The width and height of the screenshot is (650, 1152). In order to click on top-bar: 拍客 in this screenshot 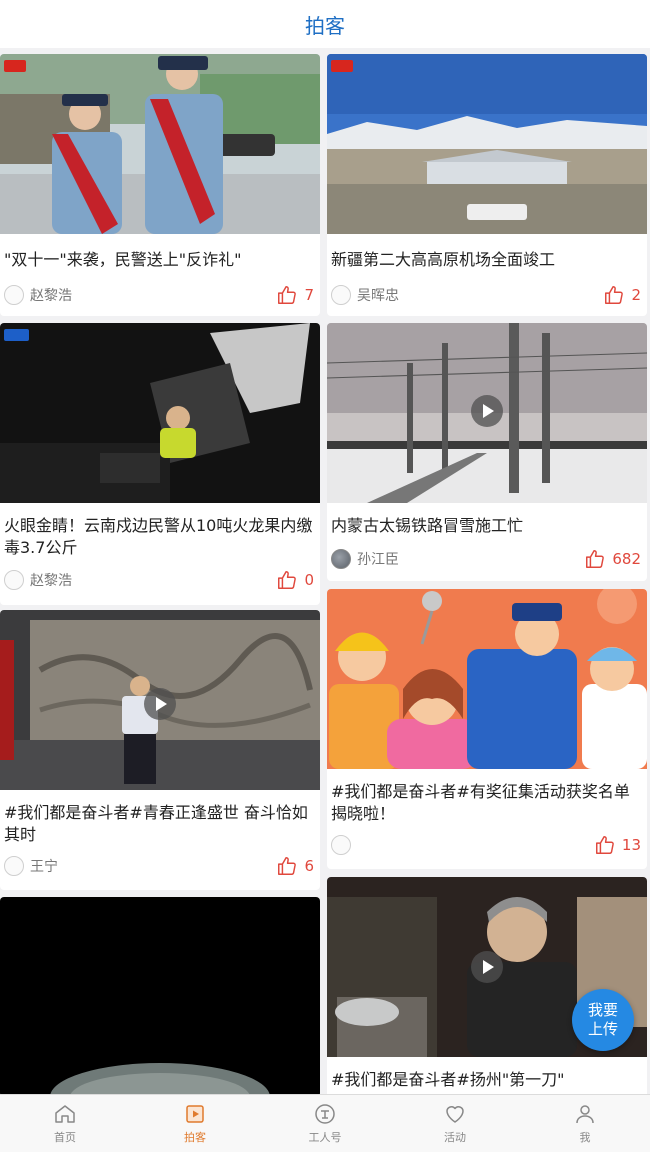, I will do `click(325, 24)`.